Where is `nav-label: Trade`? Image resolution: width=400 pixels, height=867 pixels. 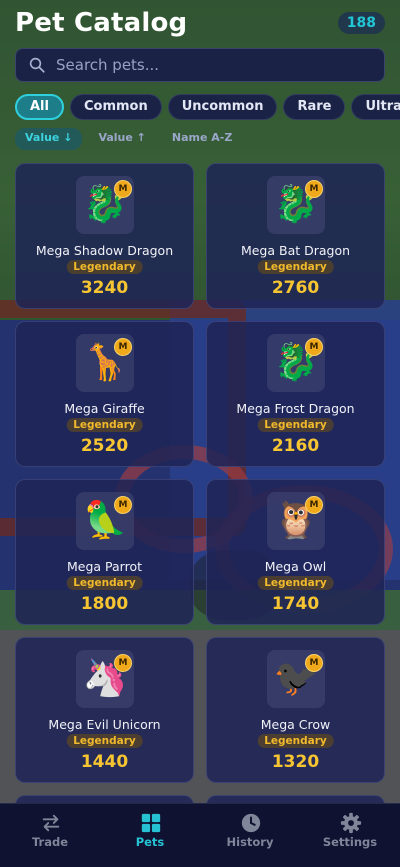
nav-label: Trade is located at coordinates (50, 842).